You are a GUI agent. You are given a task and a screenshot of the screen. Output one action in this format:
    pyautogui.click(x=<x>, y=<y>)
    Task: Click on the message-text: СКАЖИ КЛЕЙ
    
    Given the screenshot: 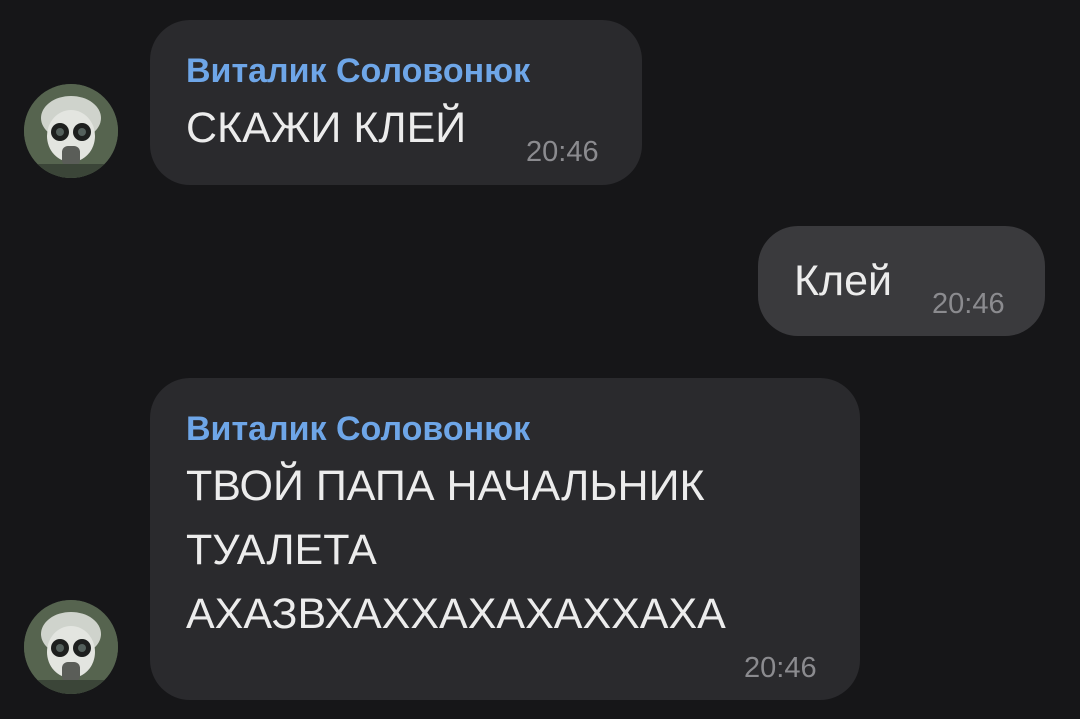 What is the action you would take?
    pyautogui.click(x=326, y=128)
    